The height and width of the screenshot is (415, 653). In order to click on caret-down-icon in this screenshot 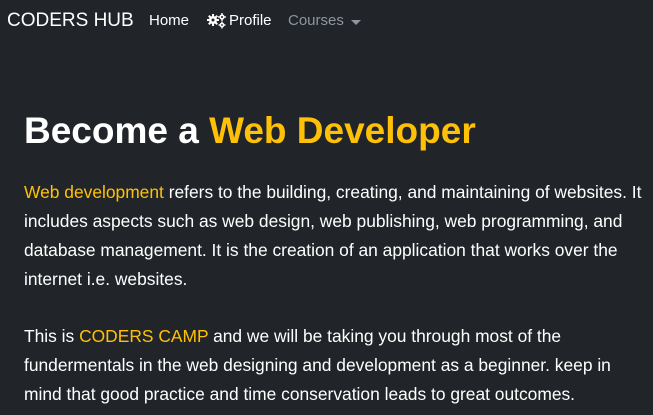, I will do `click(355, 22)`.